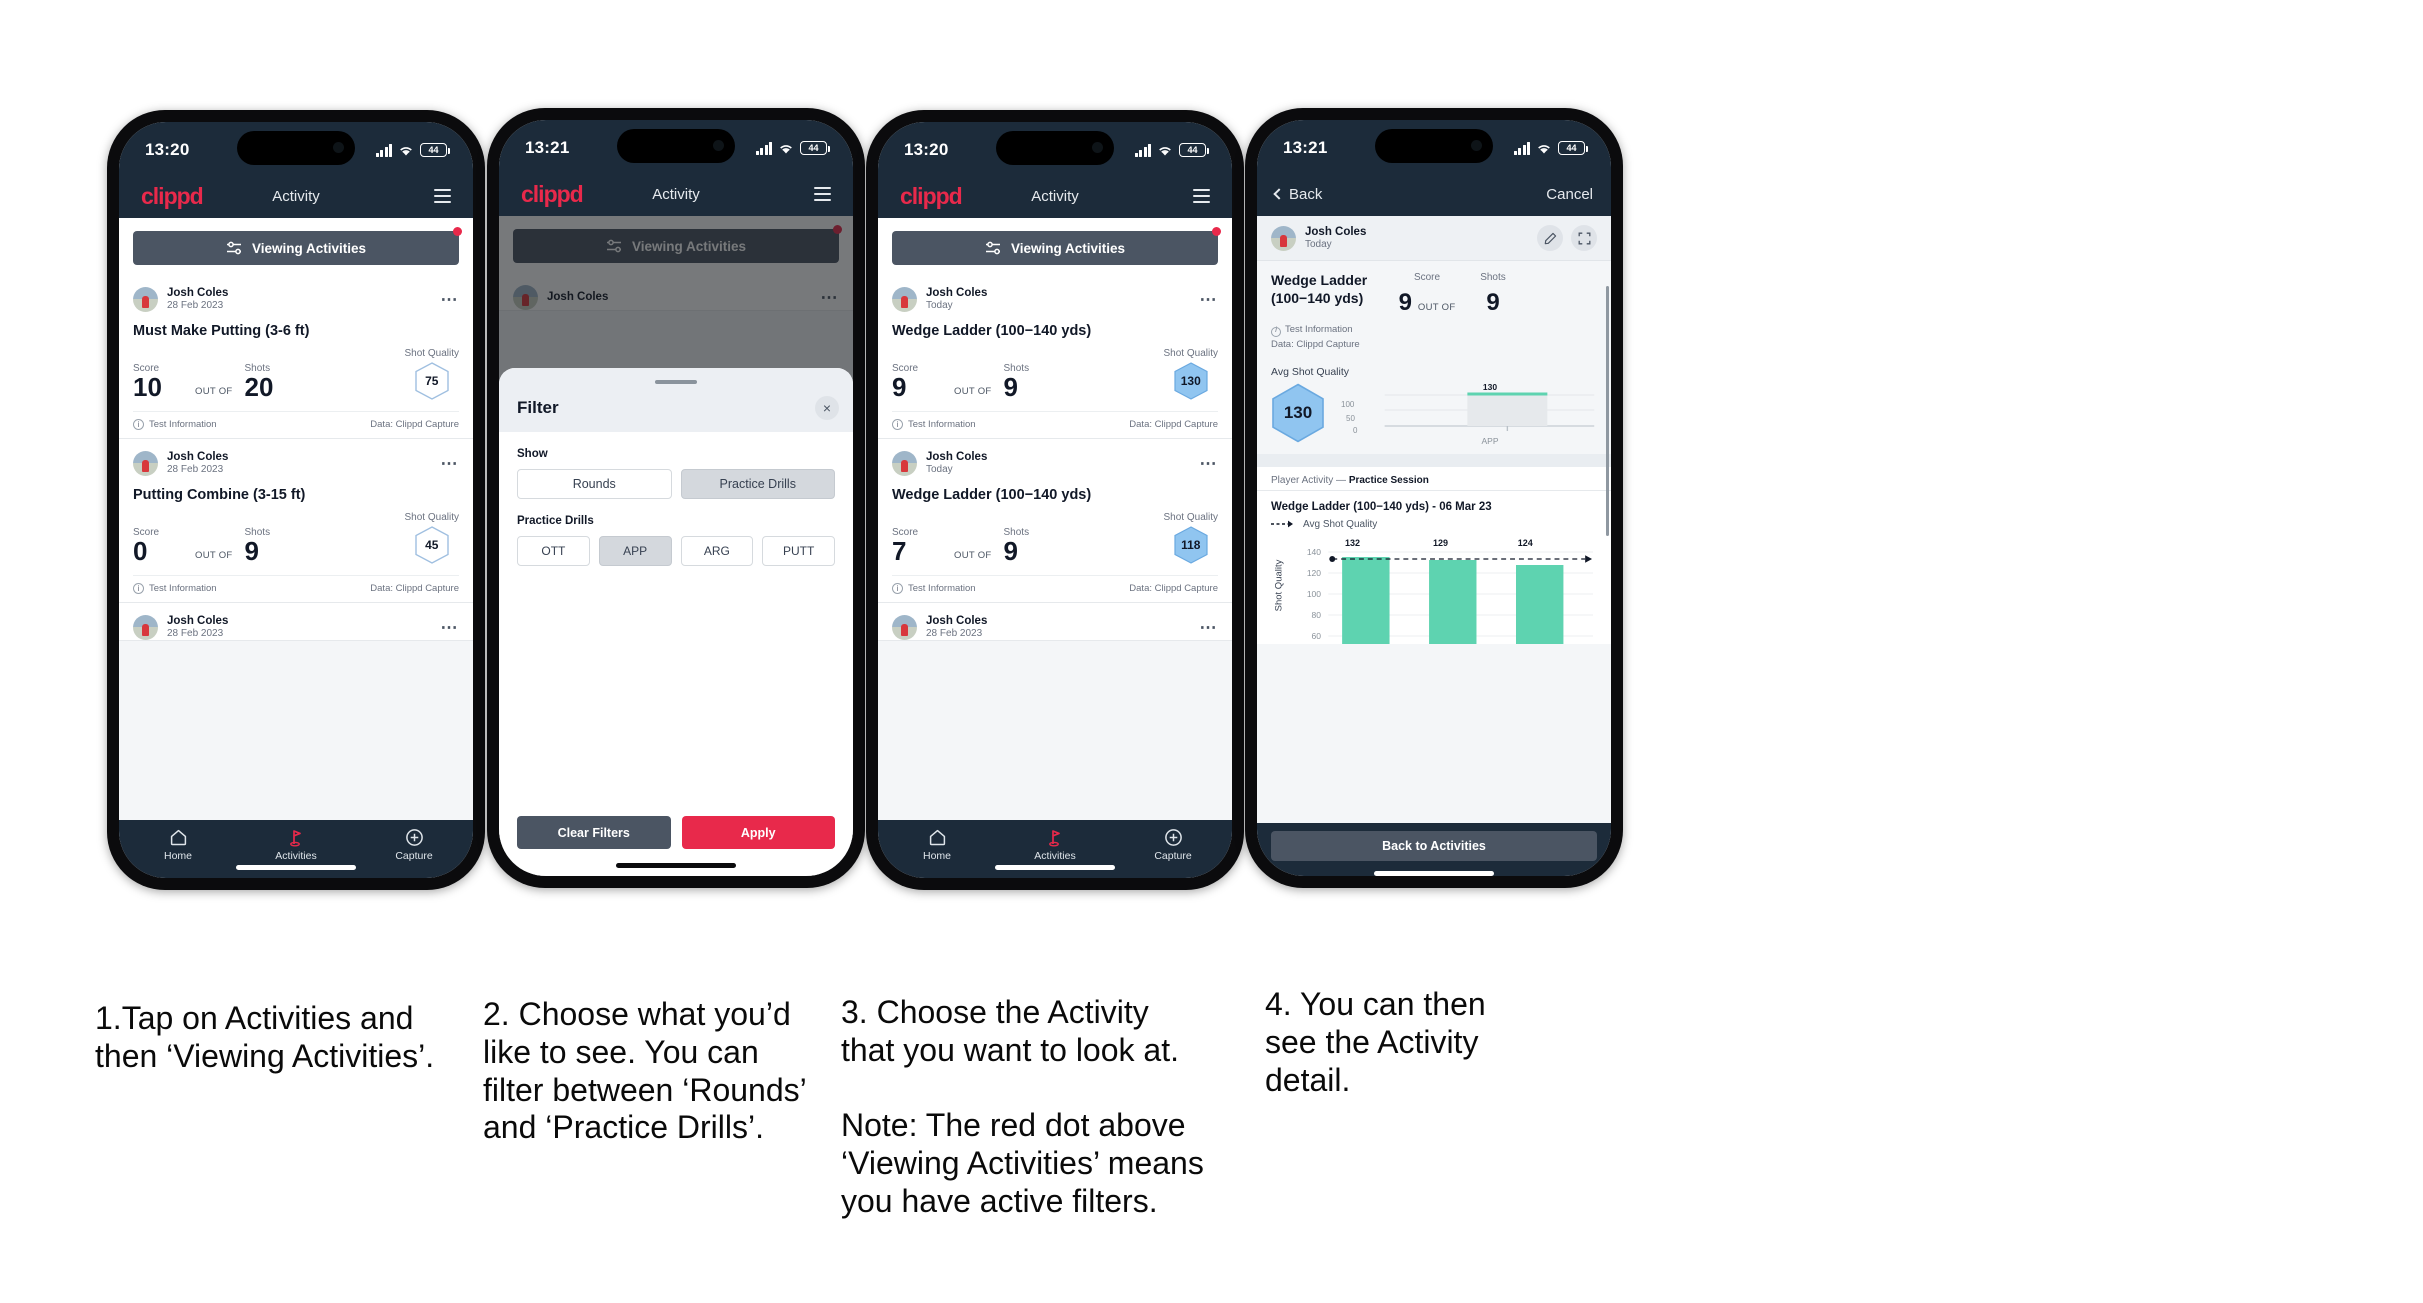 The height and width of the screenshot is (1303, 2423). Describe the element at coordinates (431, 517) in the screenshot. I see `shot-quality-label: Shot Quality` at that location.